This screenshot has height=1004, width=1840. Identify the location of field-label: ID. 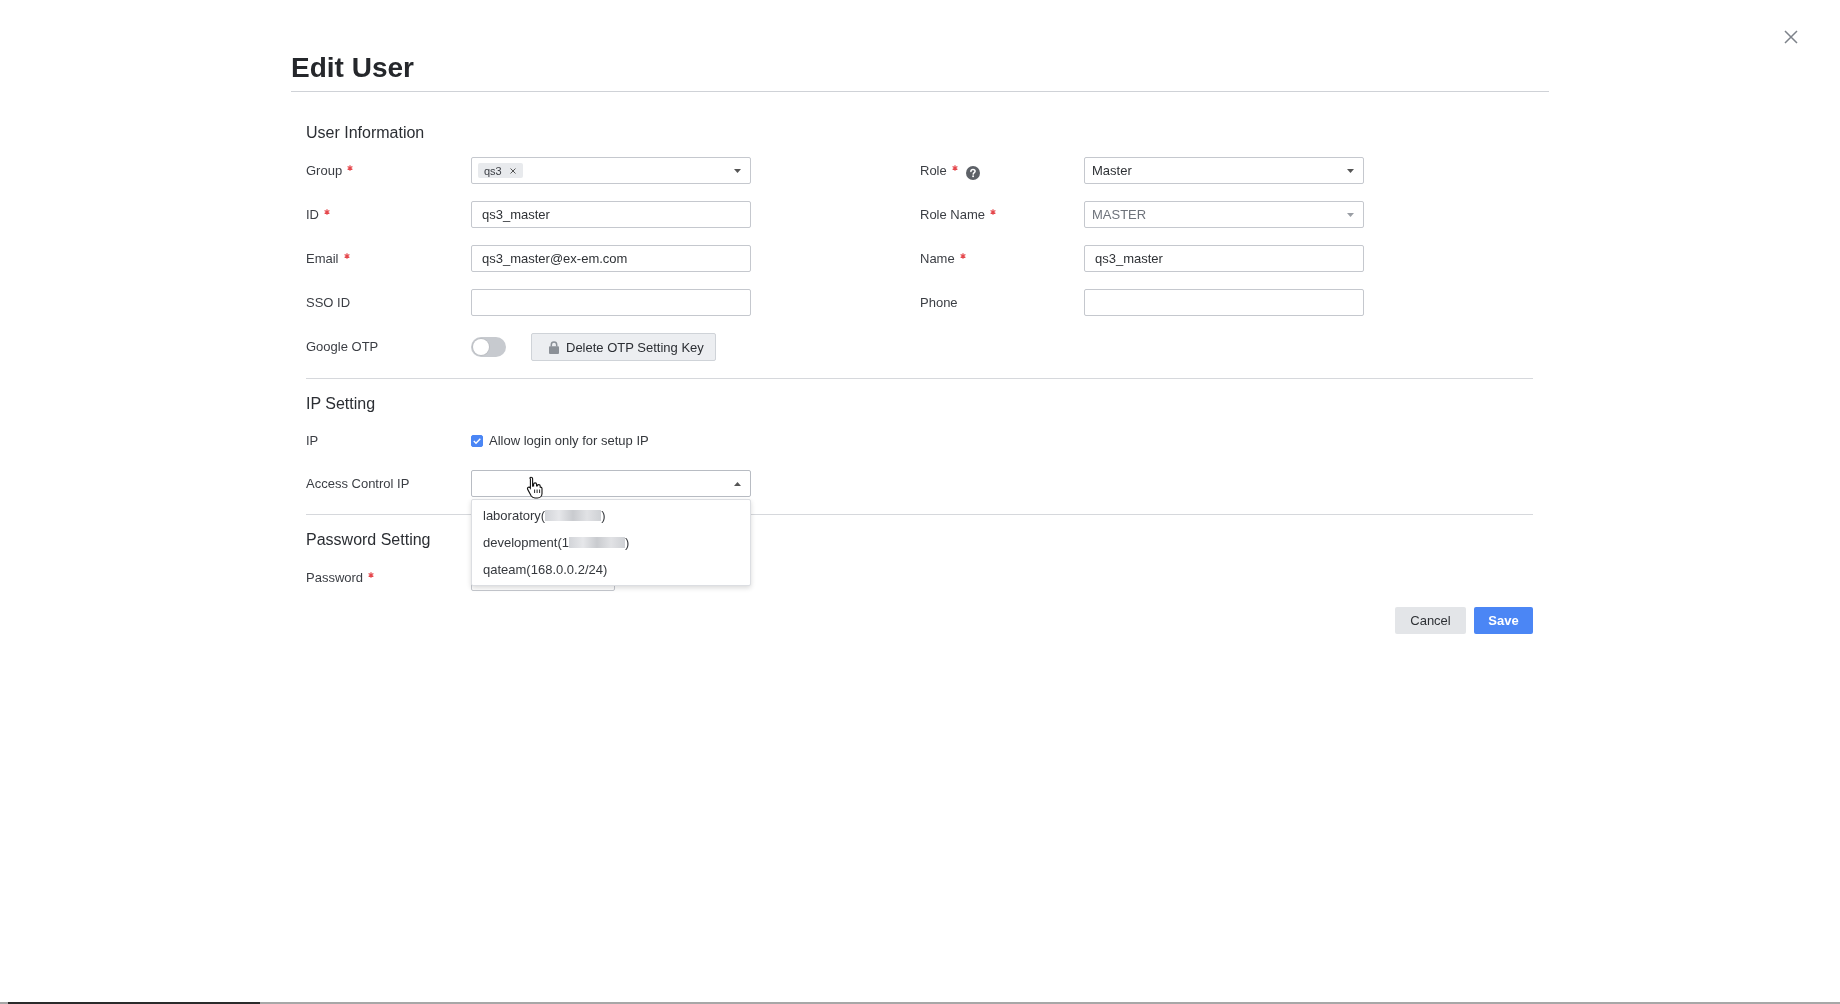
(312, 214).